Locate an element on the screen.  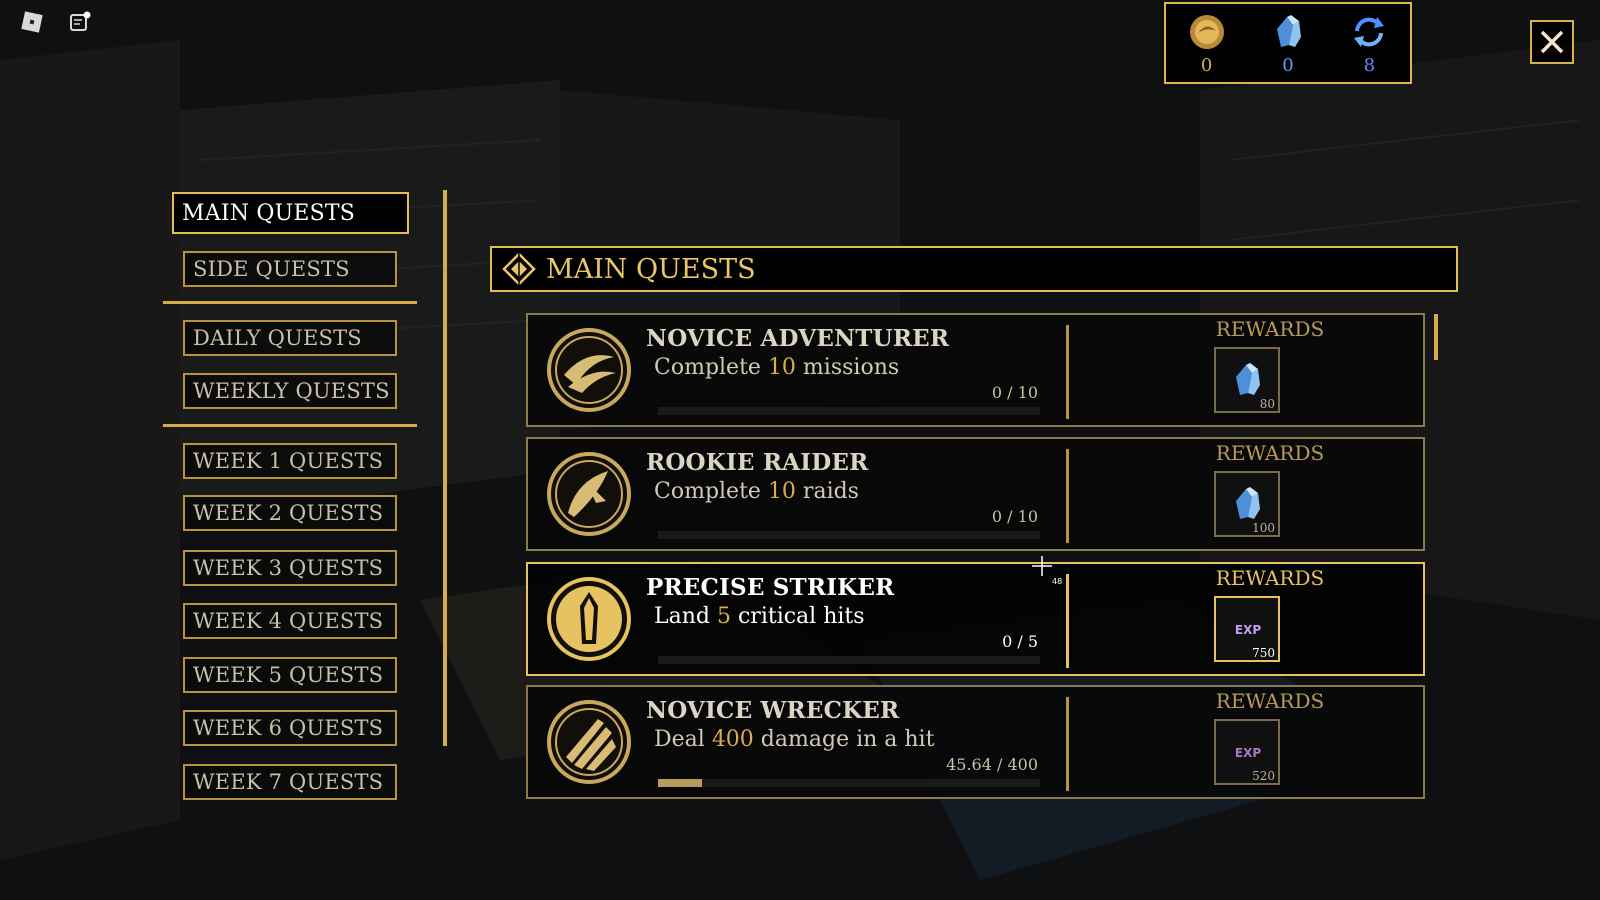
nav-week-6-quests: WEEK 6 QUESTS is located at coordinates (290, 728).